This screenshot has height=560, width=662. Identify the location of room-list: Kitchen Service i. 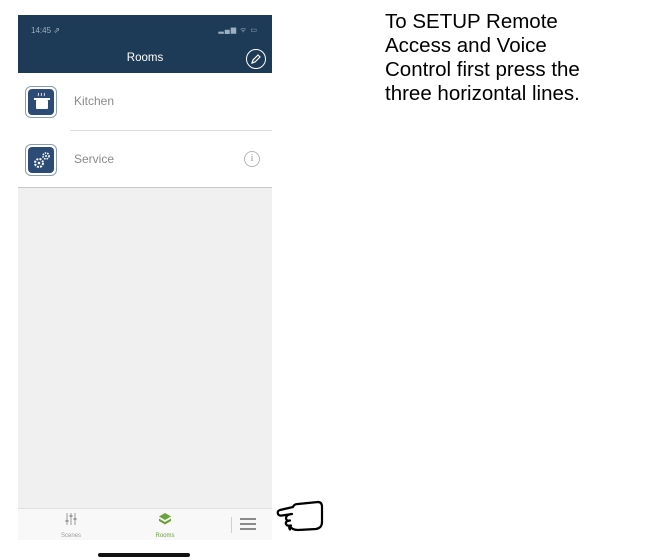
(145, 130).